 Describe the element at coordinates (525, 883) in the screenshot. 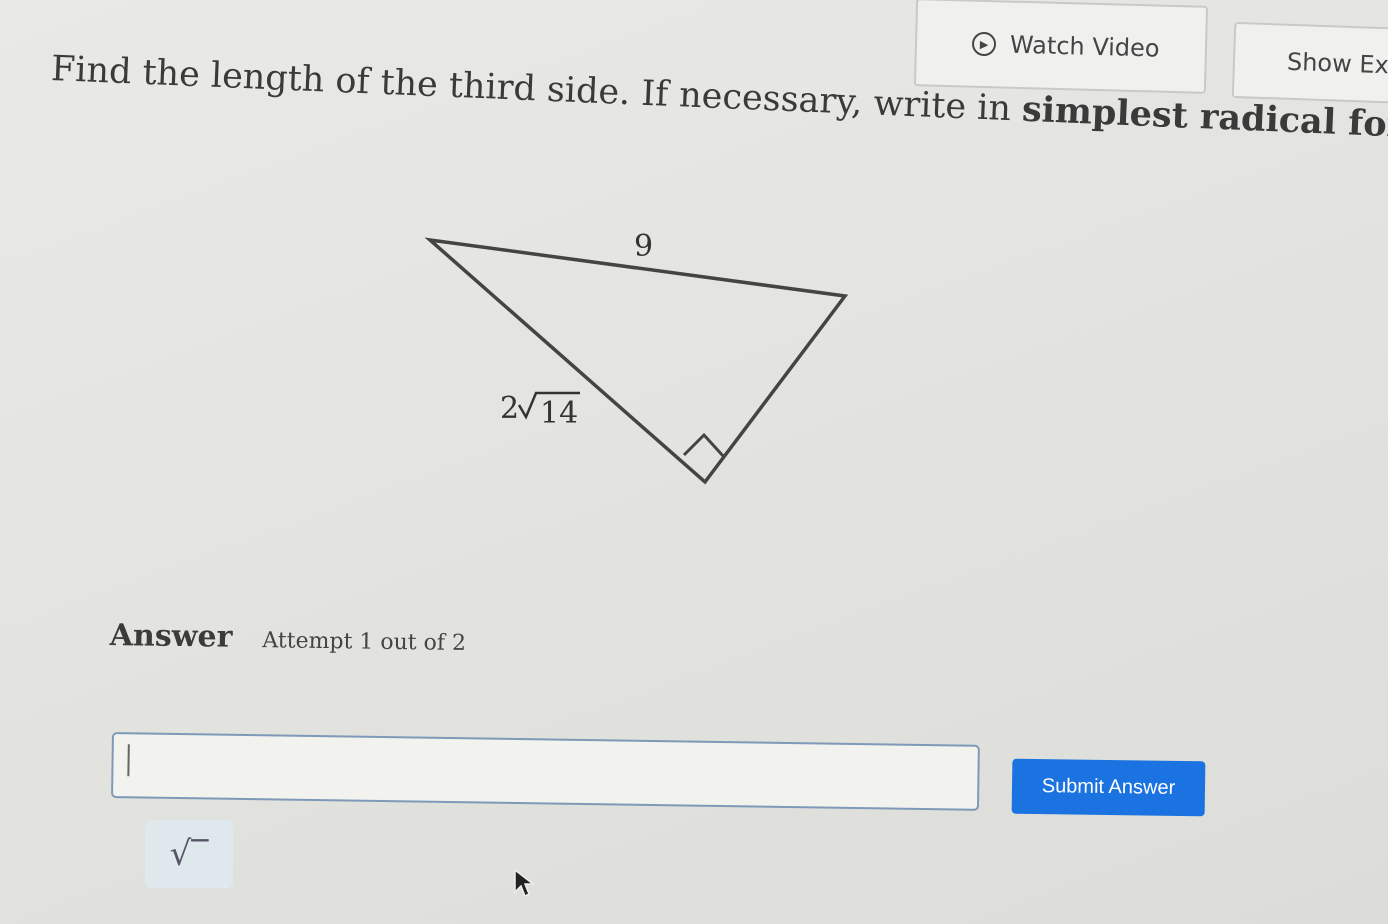

I see `mouse-pointer-icon` at that location.